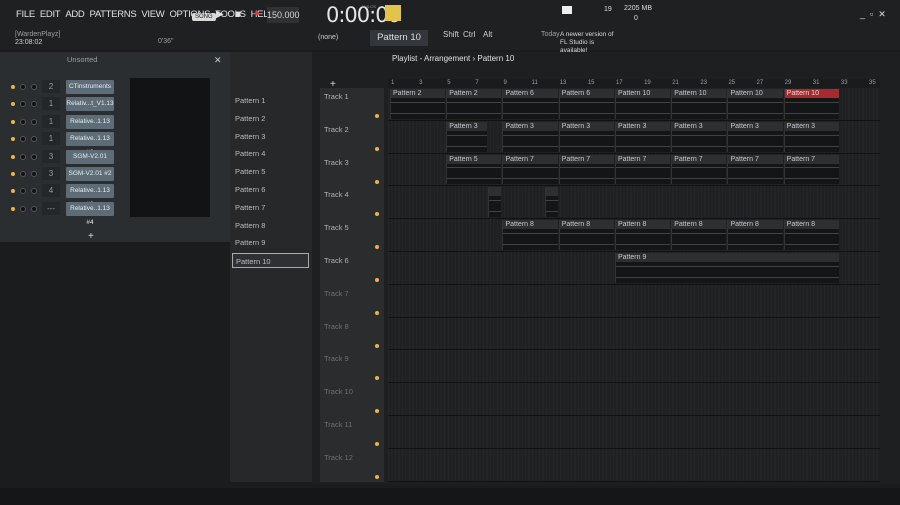  What do you see at coordinates (270, 225) in the screenshot?
I see `pattern-item: Pattern 8` at bounding box center [270, 225].